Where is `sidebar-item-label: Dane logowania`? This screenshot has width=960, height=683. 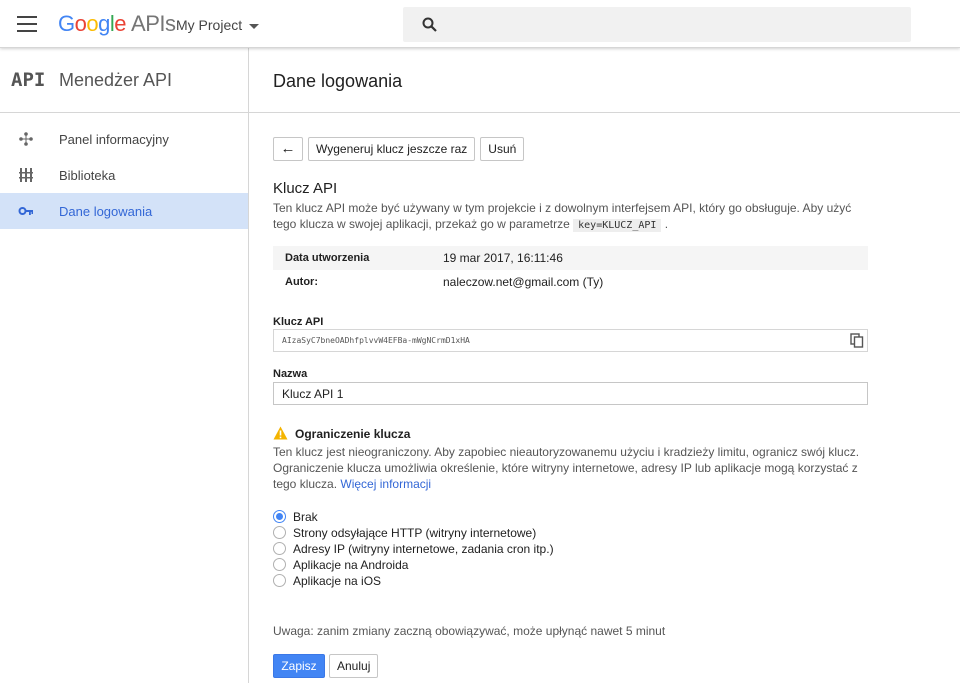 sidebar-item-label: Dane logowania is located at coordinates (106, 211).